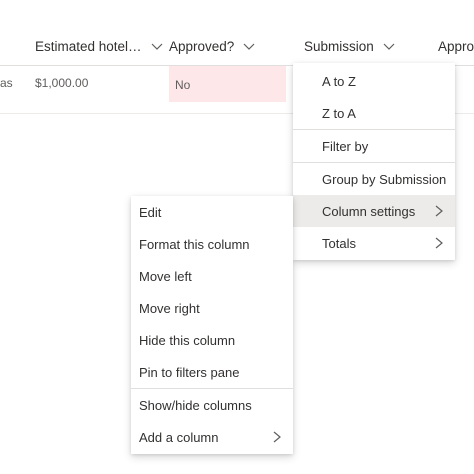 The height and width of the screenshot is (474, 474). Describe the element at coordinates (345, 146) in the screenshot. I see `menu-item-label: Filter by` at that location.